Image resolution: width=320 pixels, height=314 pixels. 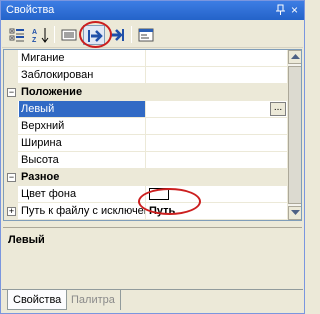 What do you see at coordinates (145, 58) in the screenshot?
I see `grid-row: Мигание` at bounding box center [145, 58].